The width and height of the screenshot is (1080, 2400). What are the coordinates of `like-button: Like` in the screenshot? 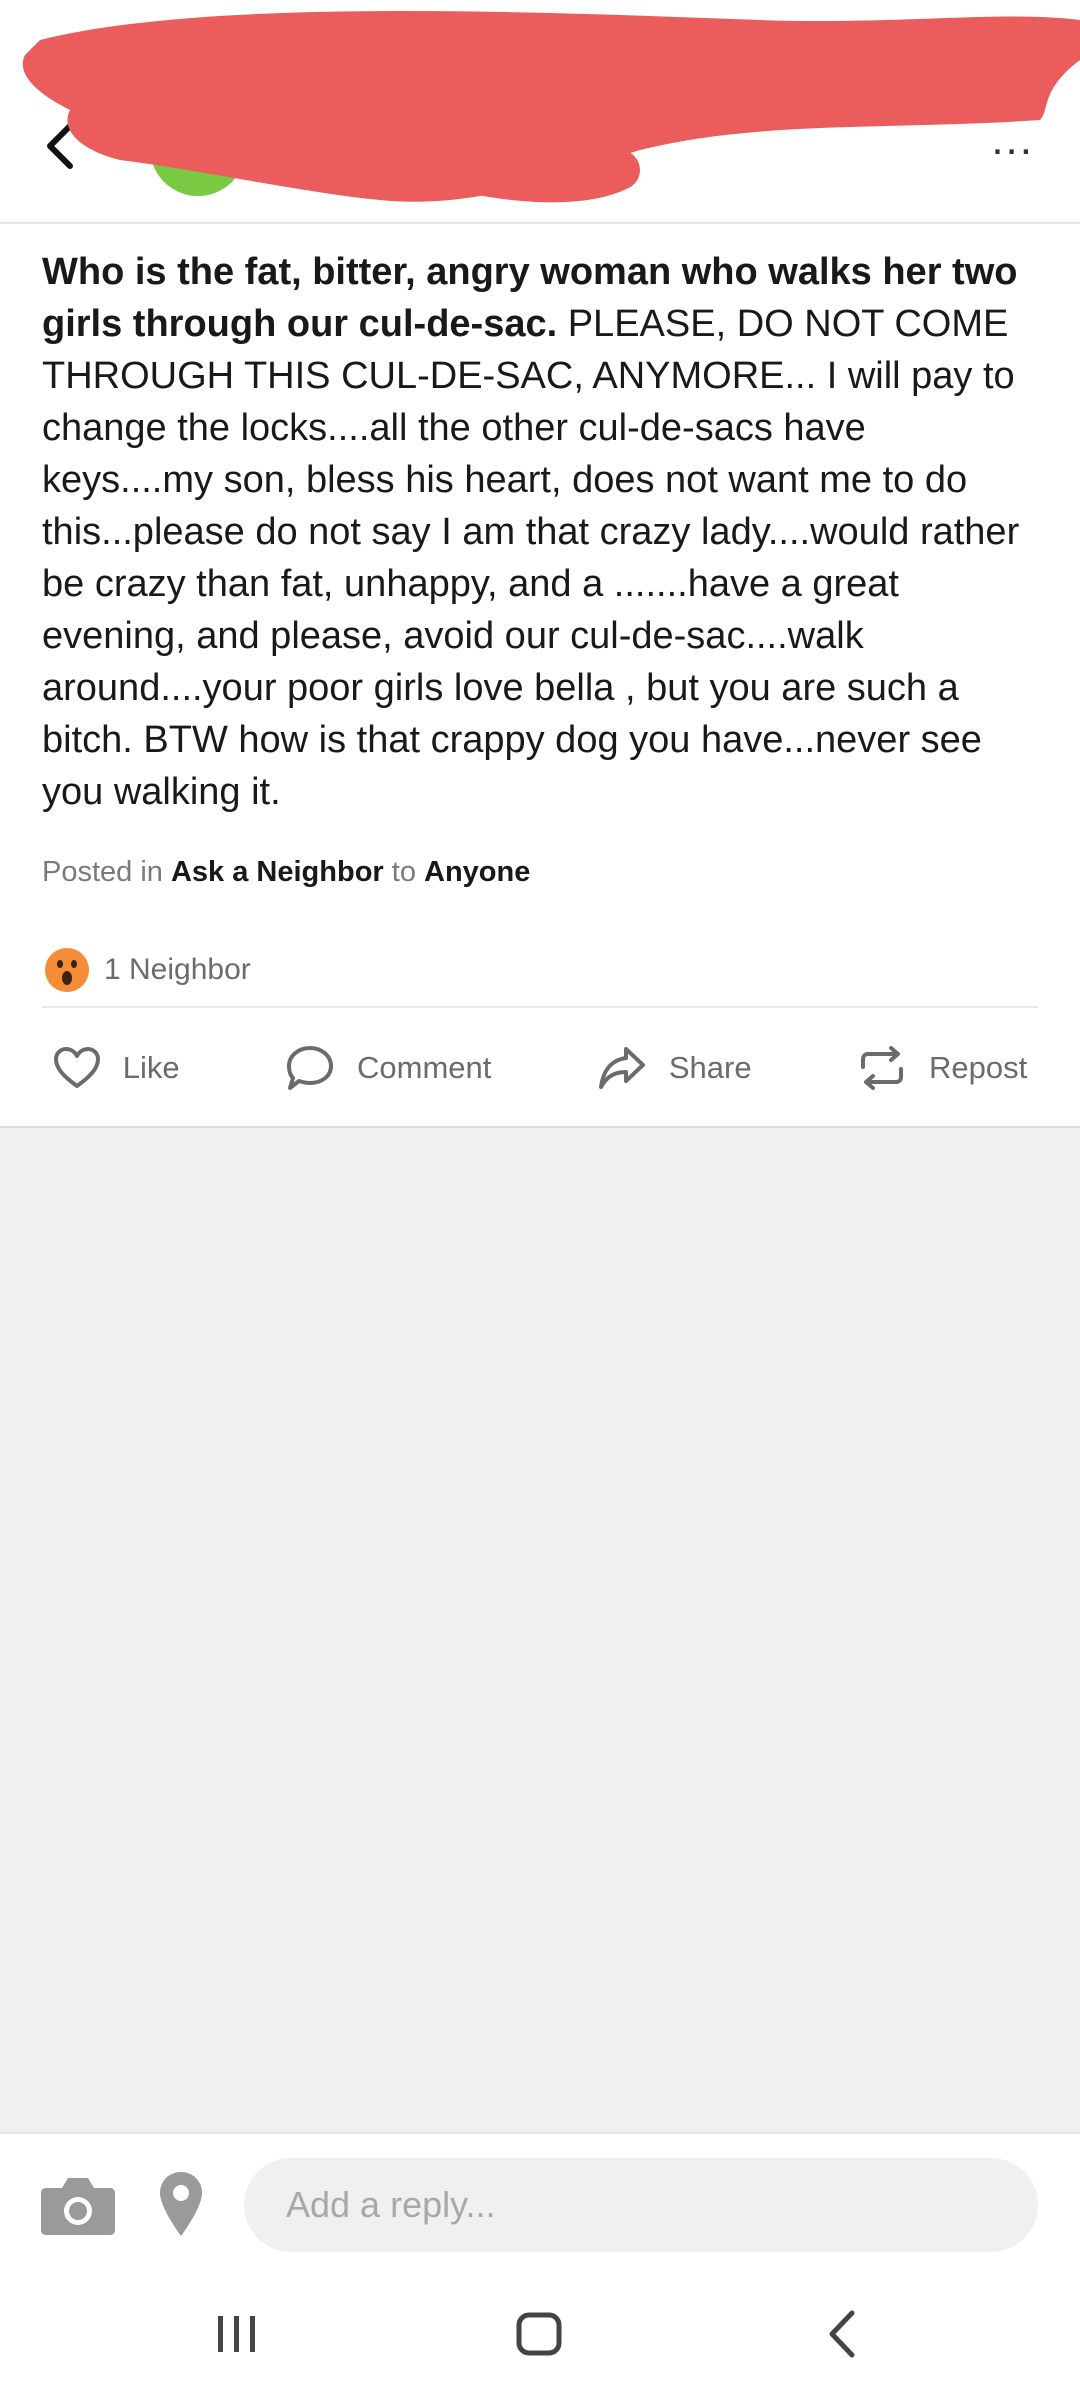 It's located at (116, 1068).